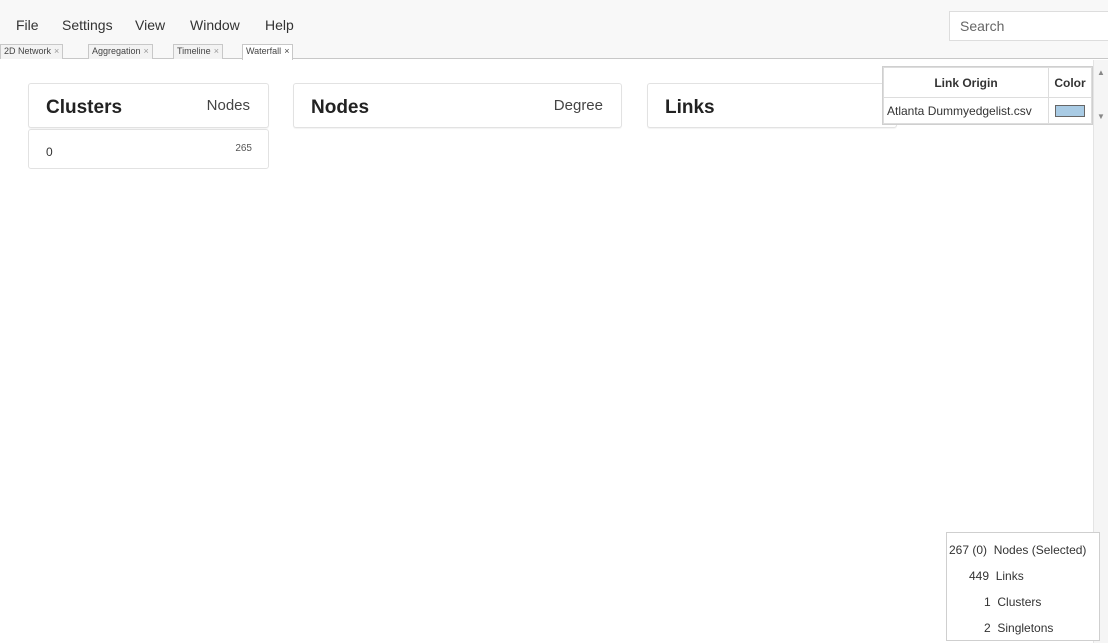 The image size is (1108, 643). What do you see at coordinates (228, 105) in the screenshot?
I see `clusters-nodes-column: Nodes` at bounding box center [228, 105].